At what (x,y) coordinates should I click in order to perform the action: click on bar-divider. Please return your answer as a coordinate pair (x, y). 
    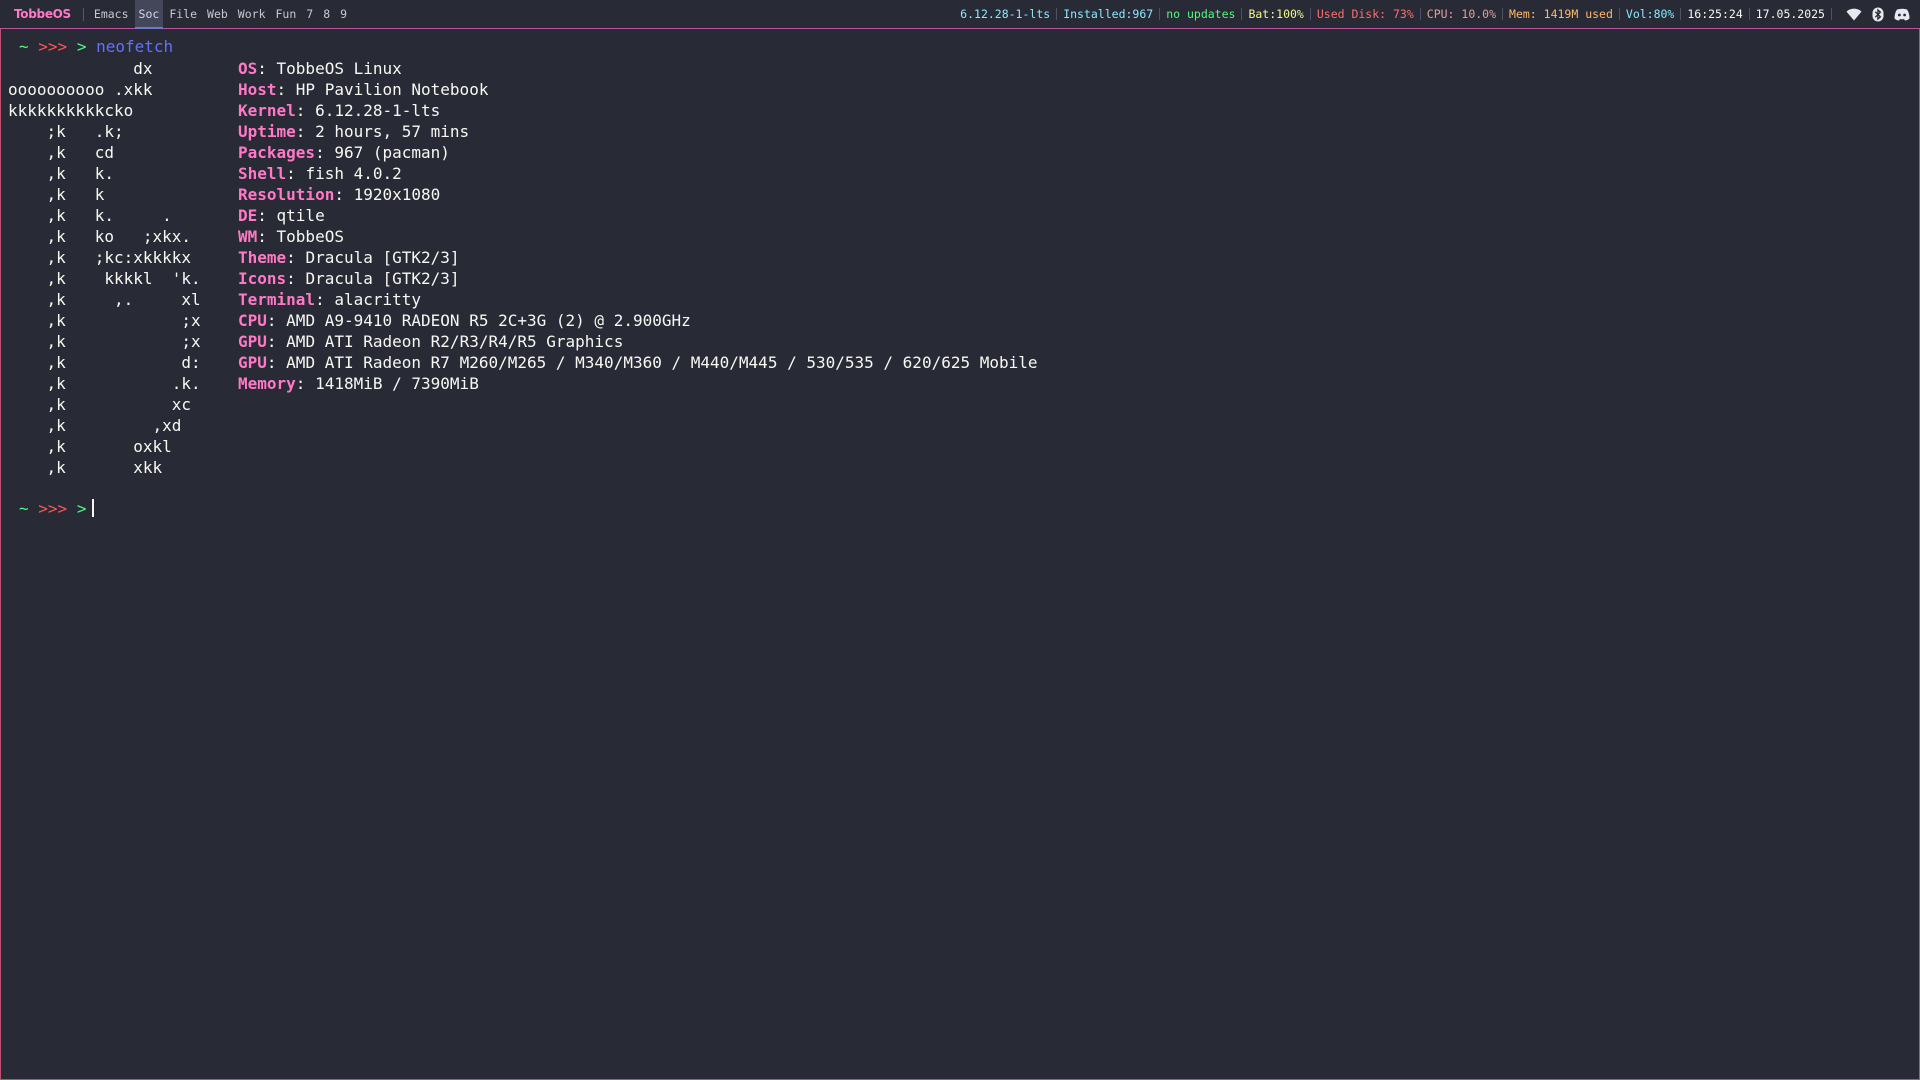
    Looking at the image, I should click on (83, 14).